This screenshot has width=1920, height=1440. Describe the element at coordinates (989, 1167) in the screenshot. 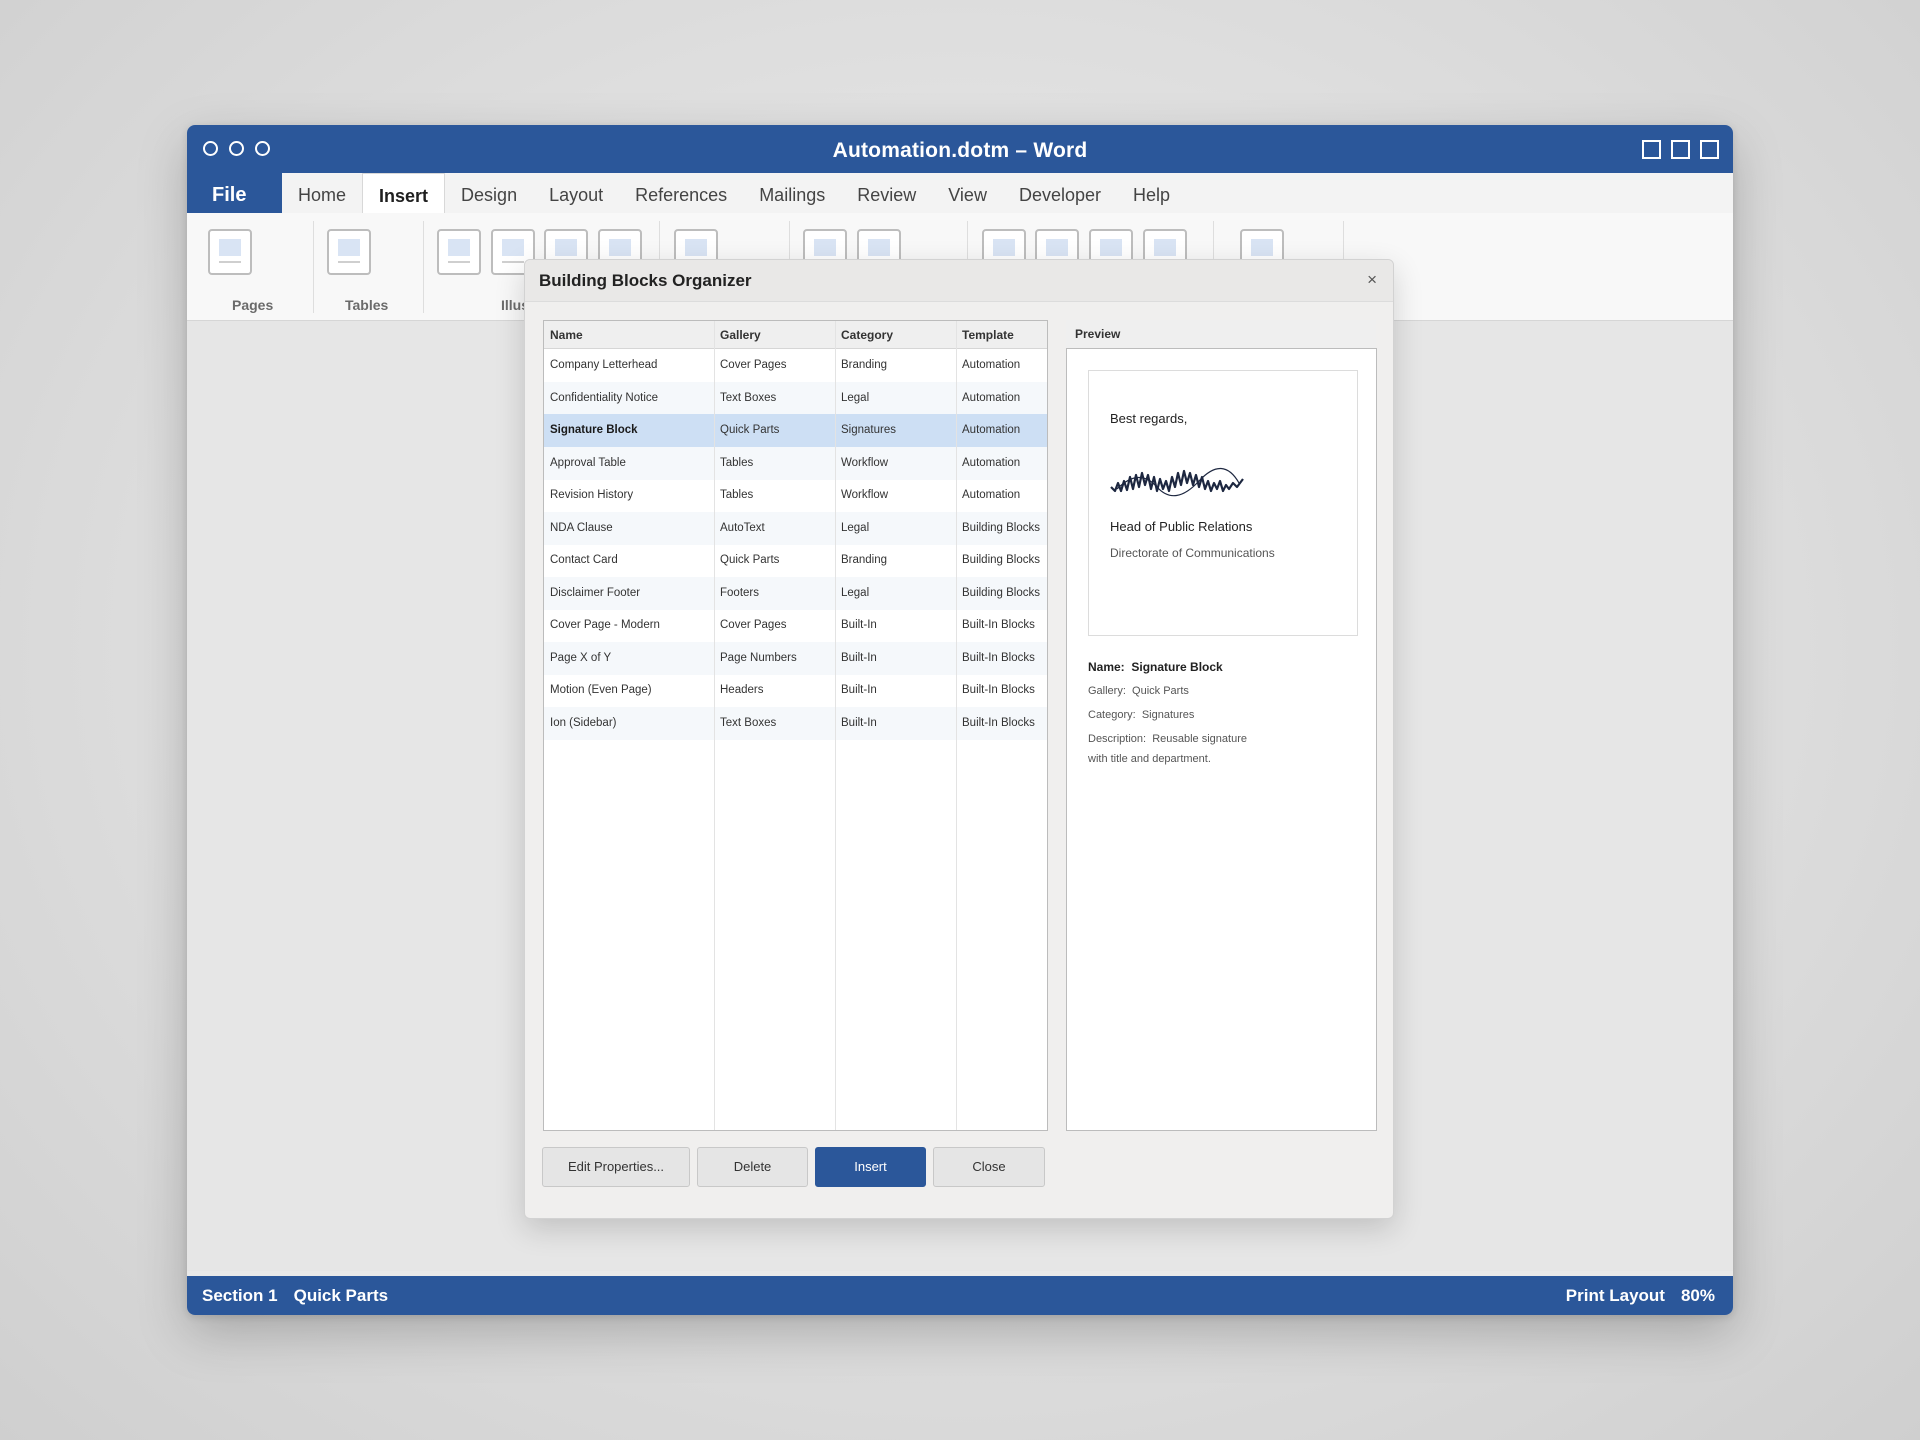

I see `close-button: Close` at that location.